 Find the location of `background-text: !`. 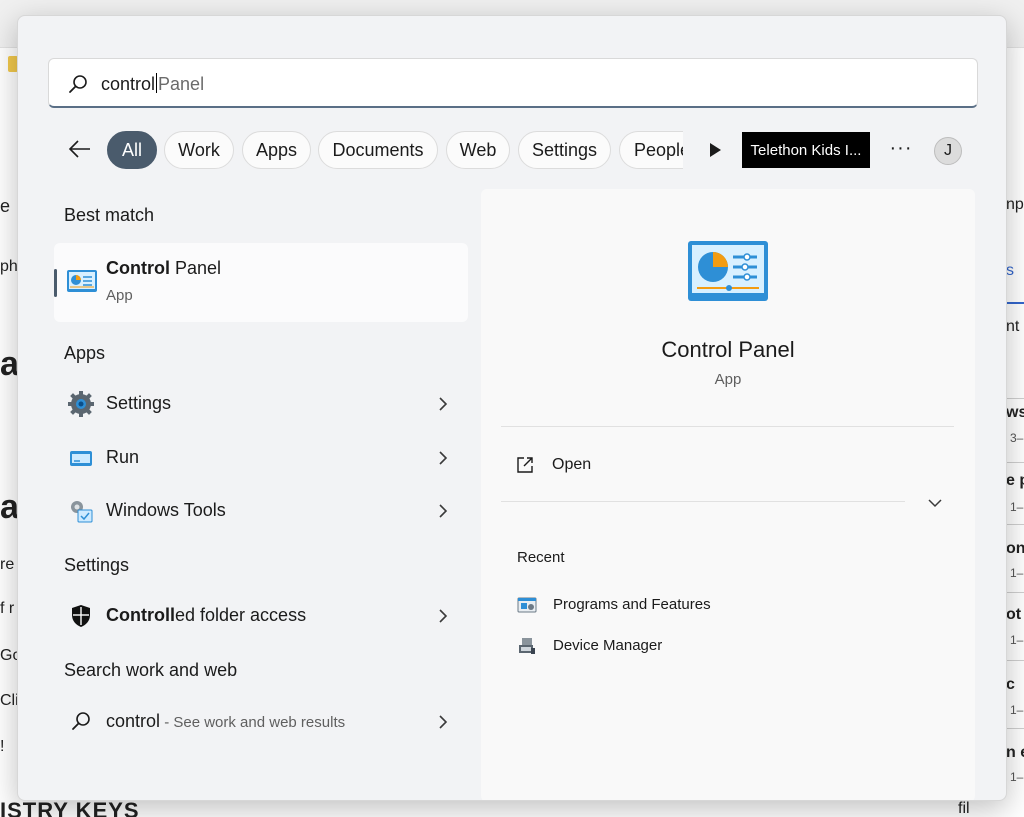

background-text: ! is located at coordinates (2, 746).